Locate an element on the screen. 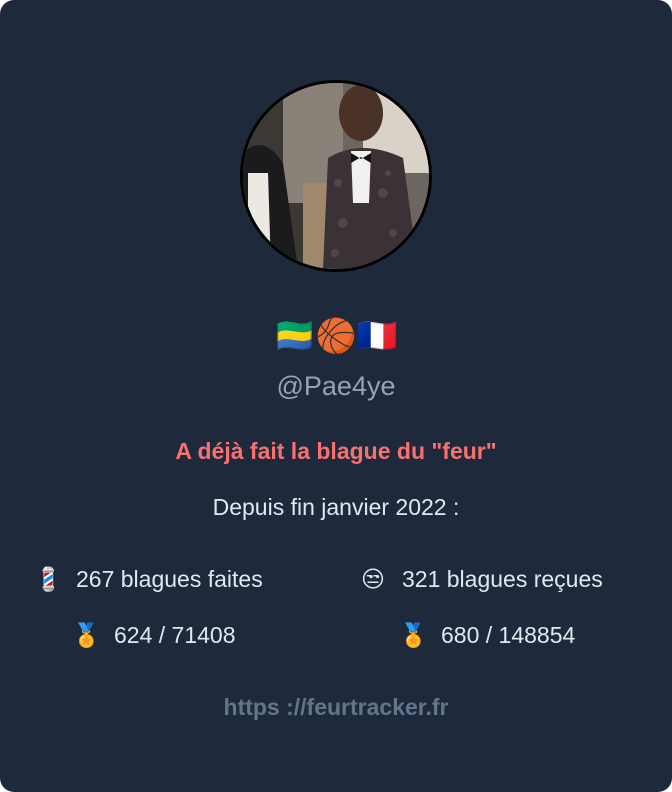 The image size is (672, 792). unamused-face-icon: 😒 is located at coordinates (373, 580).